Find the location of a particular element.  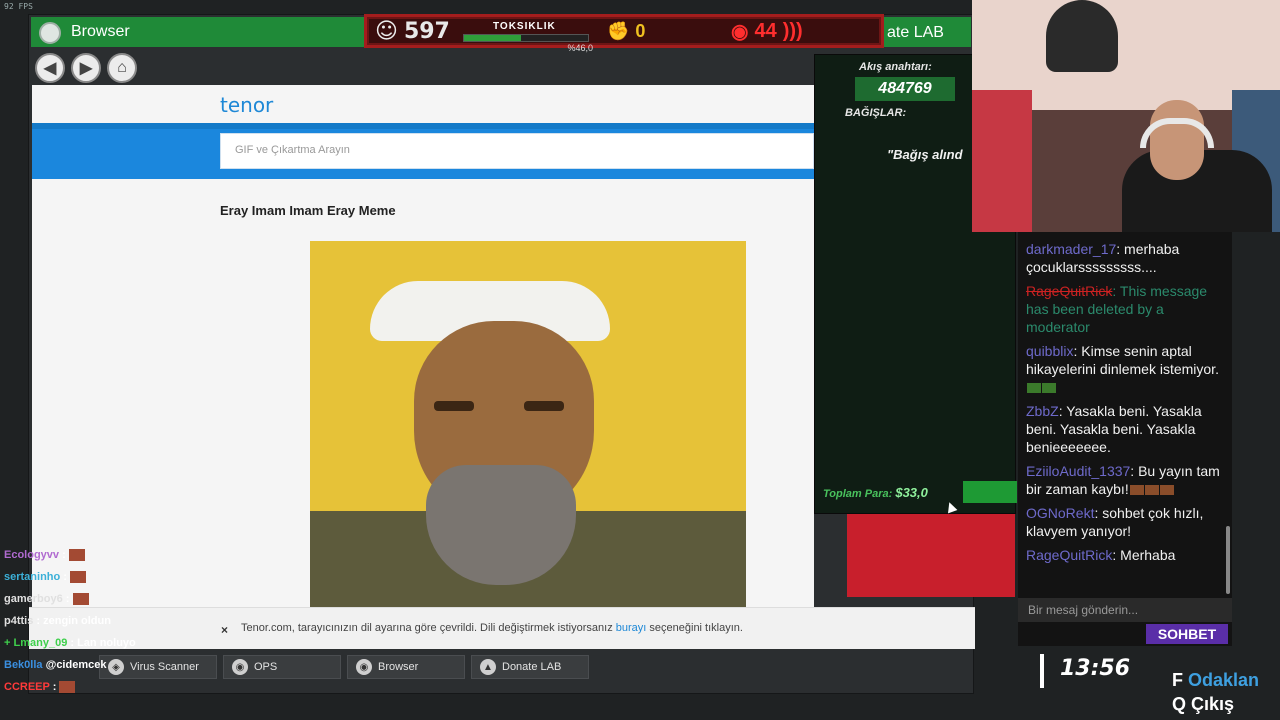

chat-nick: darkmader_17 is located at coordinates (1071, 249).